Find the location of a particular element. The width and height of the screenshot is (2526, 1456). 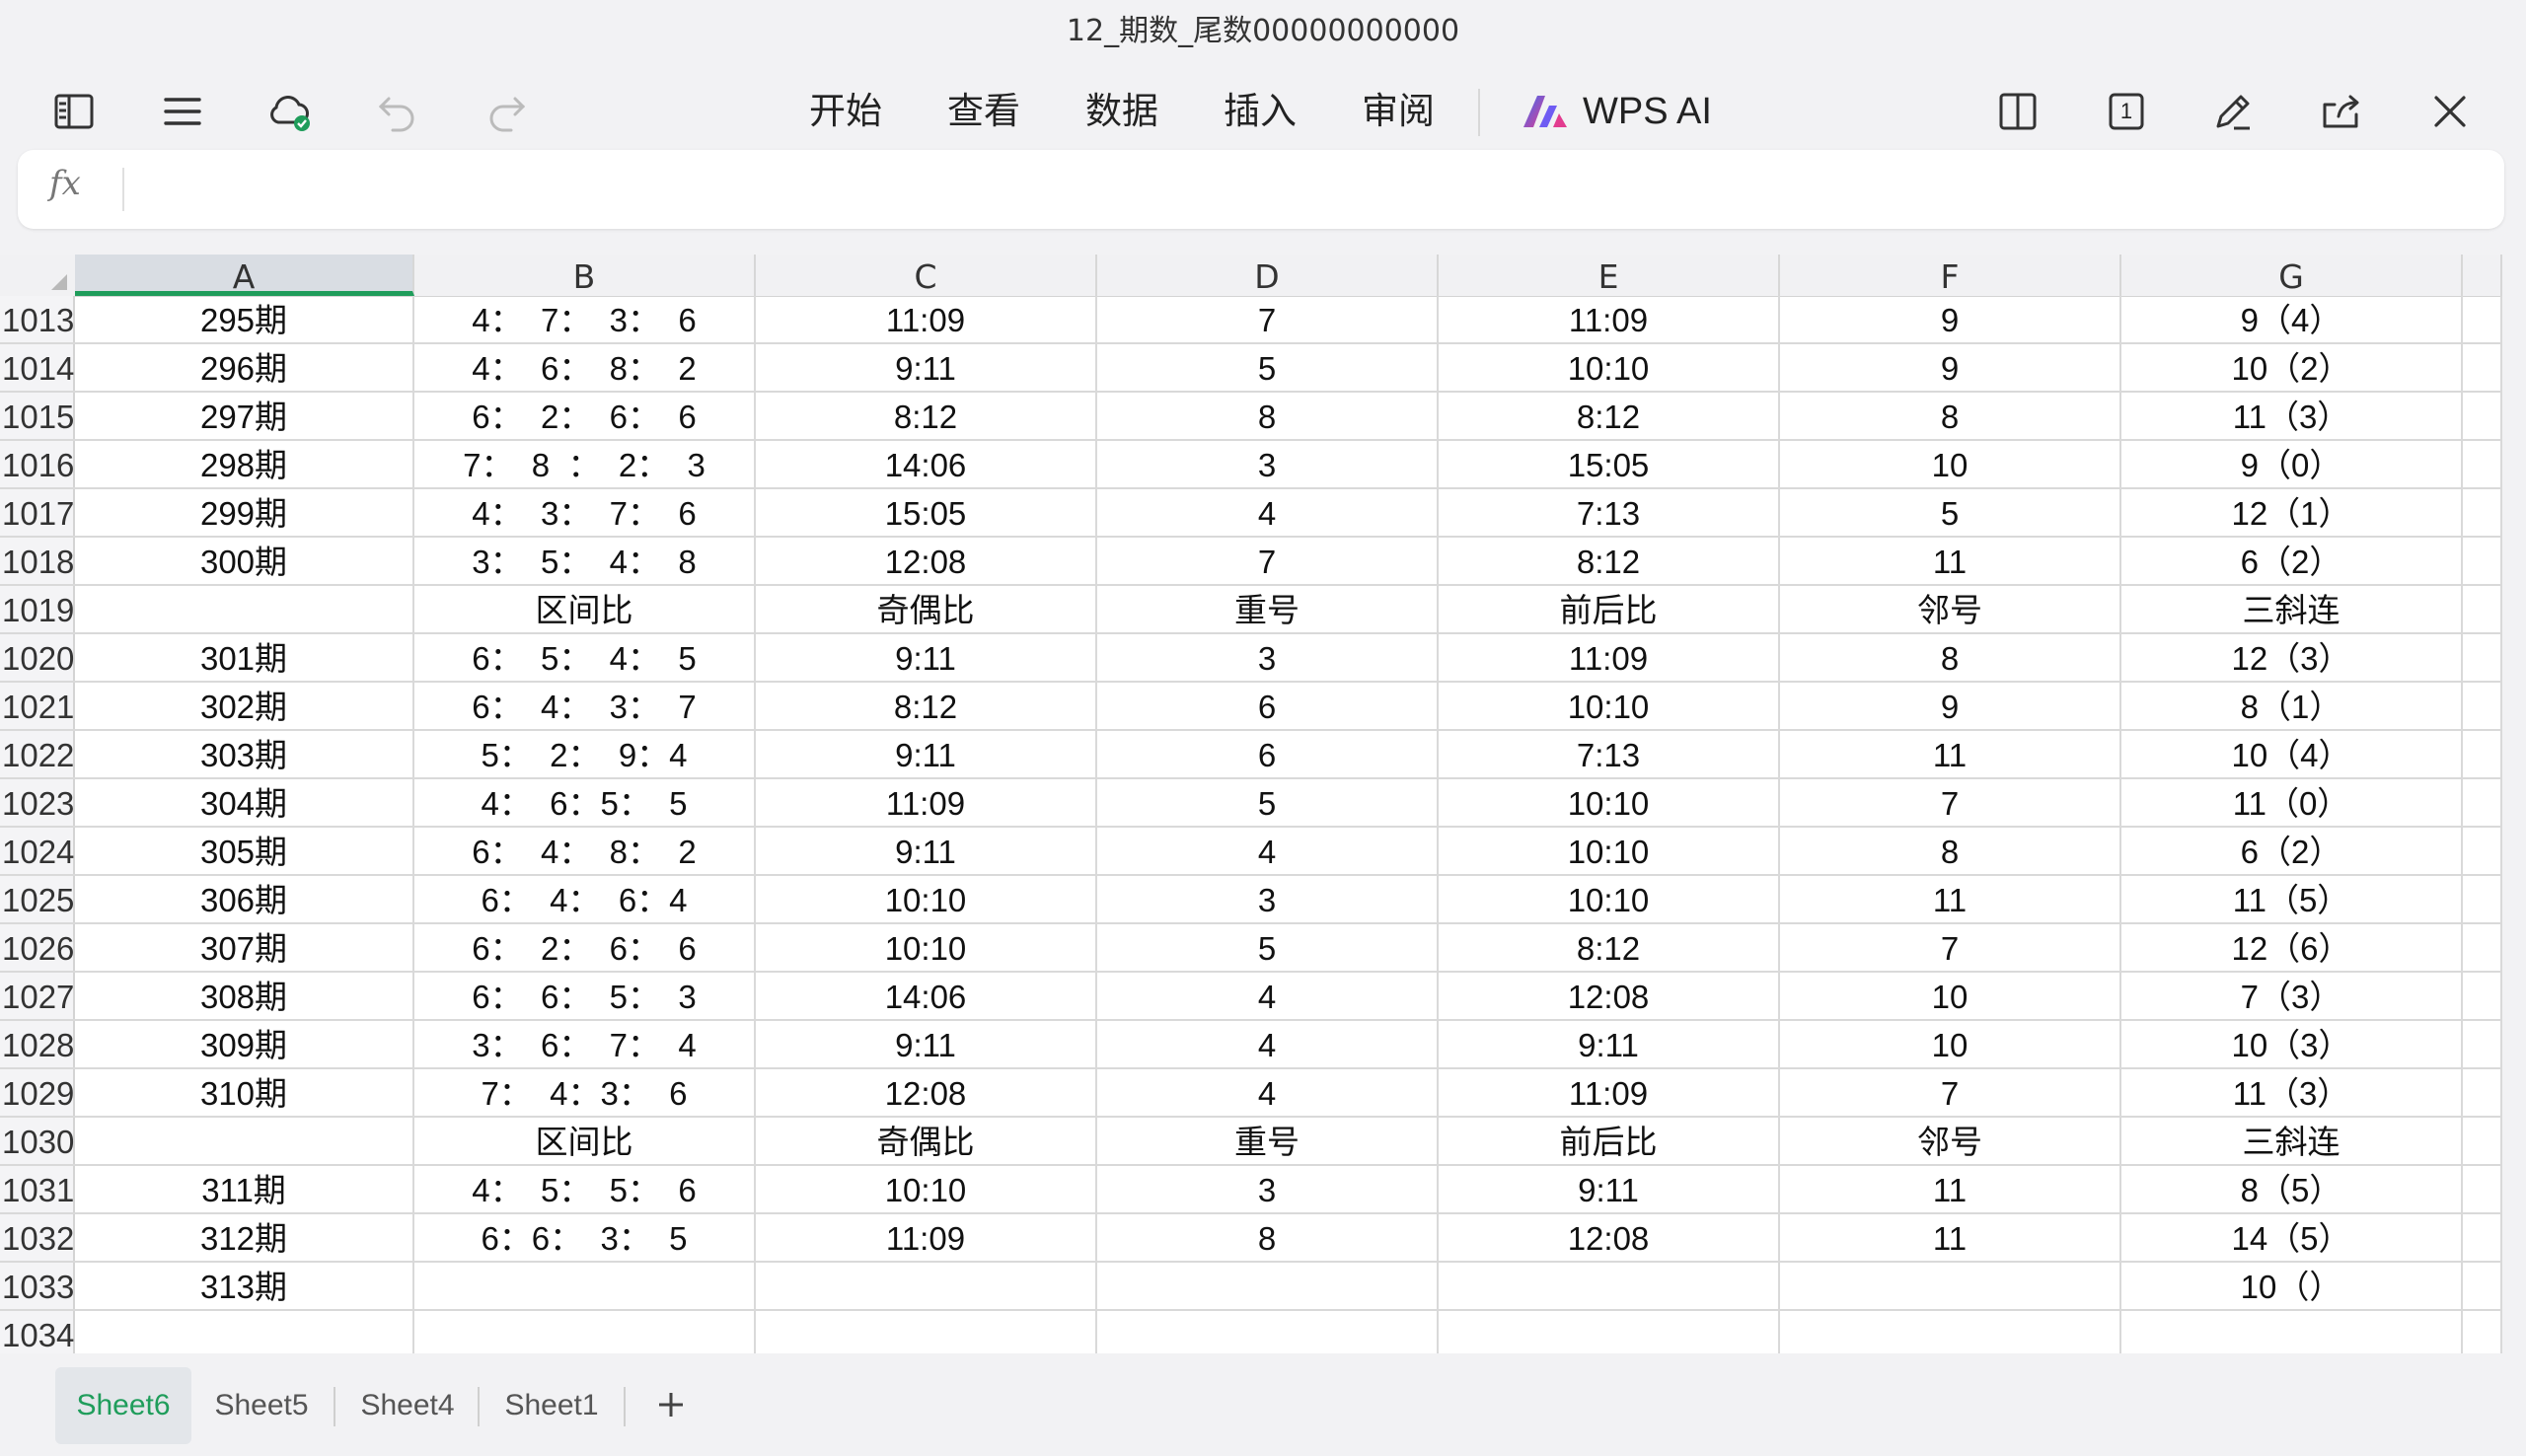

row-header: 1016 is located at coordinates (37, 464).